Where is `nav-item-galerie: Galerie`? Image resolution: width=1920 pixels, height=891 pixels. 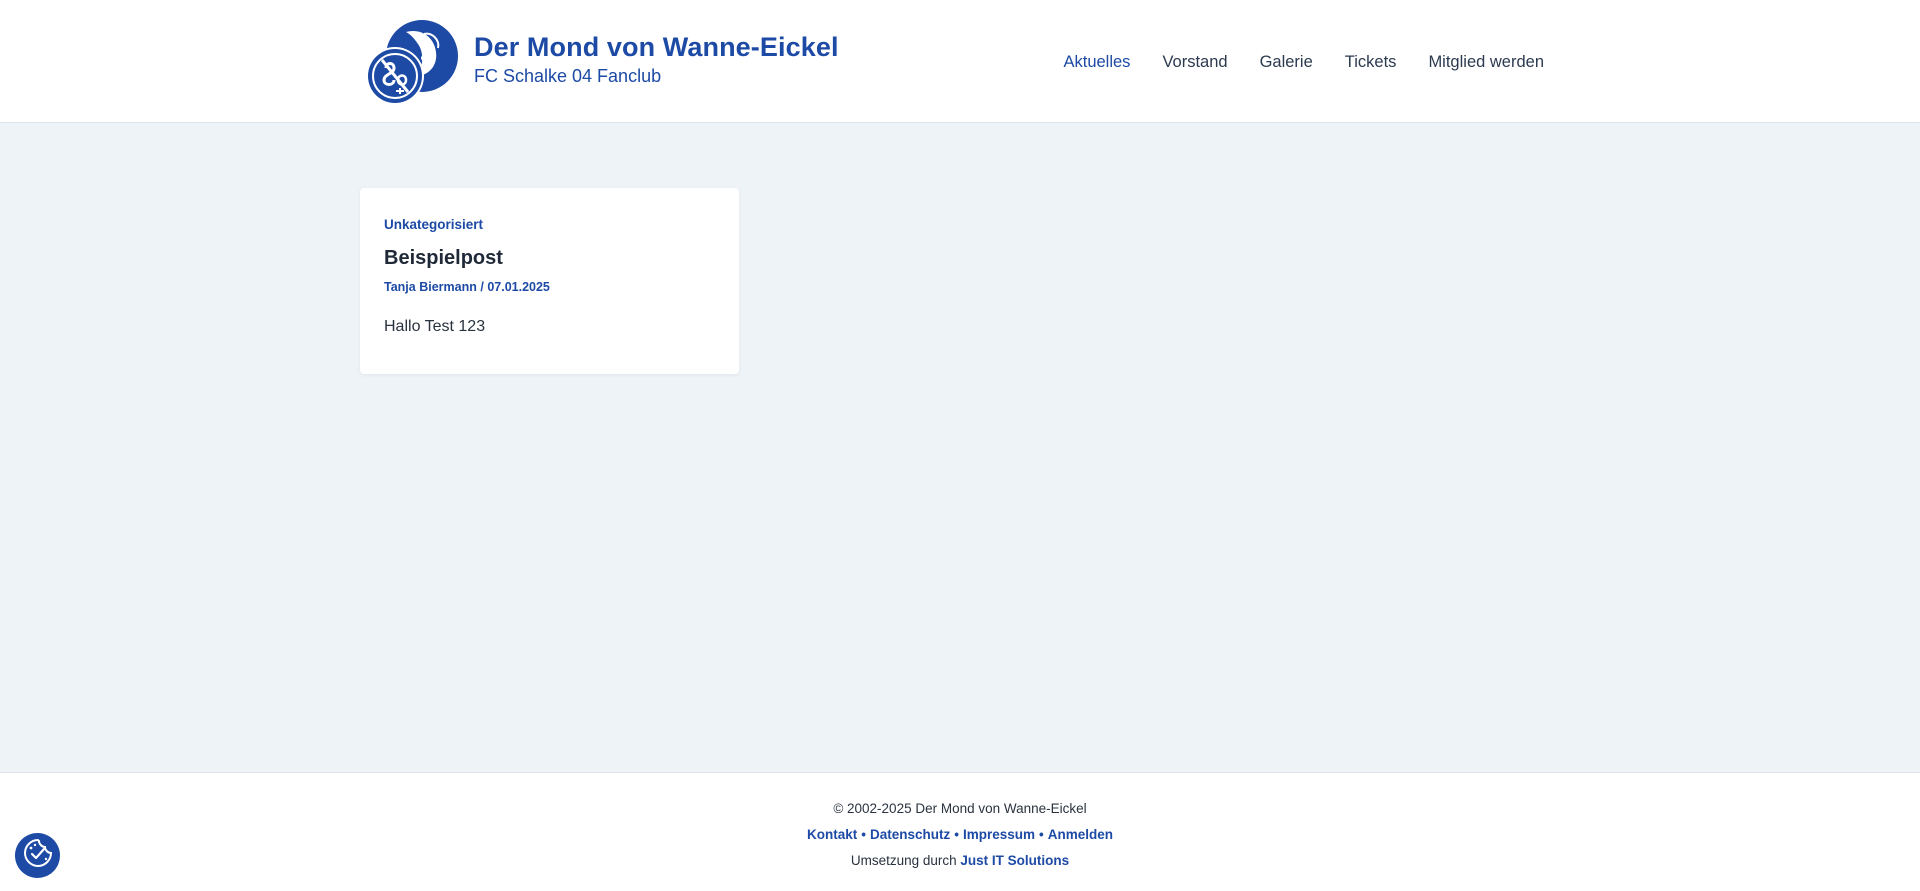 nav-item-galerie: Galerie is located at coordinates (1286, 62).